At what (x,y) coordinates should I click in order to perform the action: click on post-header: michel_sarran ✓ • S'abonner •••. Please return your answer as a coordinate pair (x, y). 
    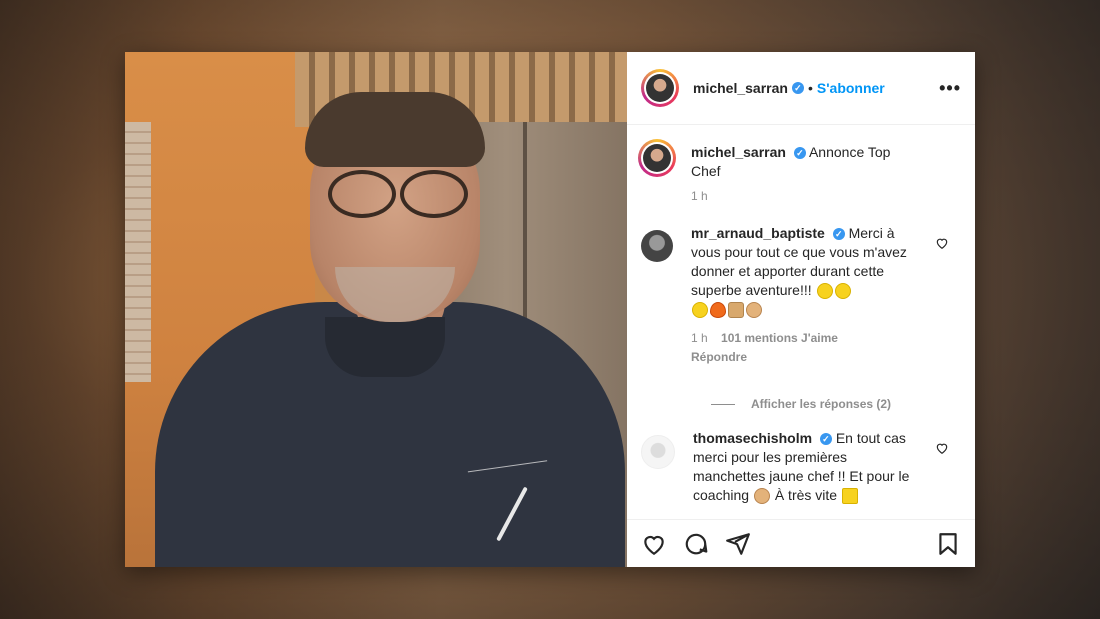
    Looking at the image, I should click on (801, 88).